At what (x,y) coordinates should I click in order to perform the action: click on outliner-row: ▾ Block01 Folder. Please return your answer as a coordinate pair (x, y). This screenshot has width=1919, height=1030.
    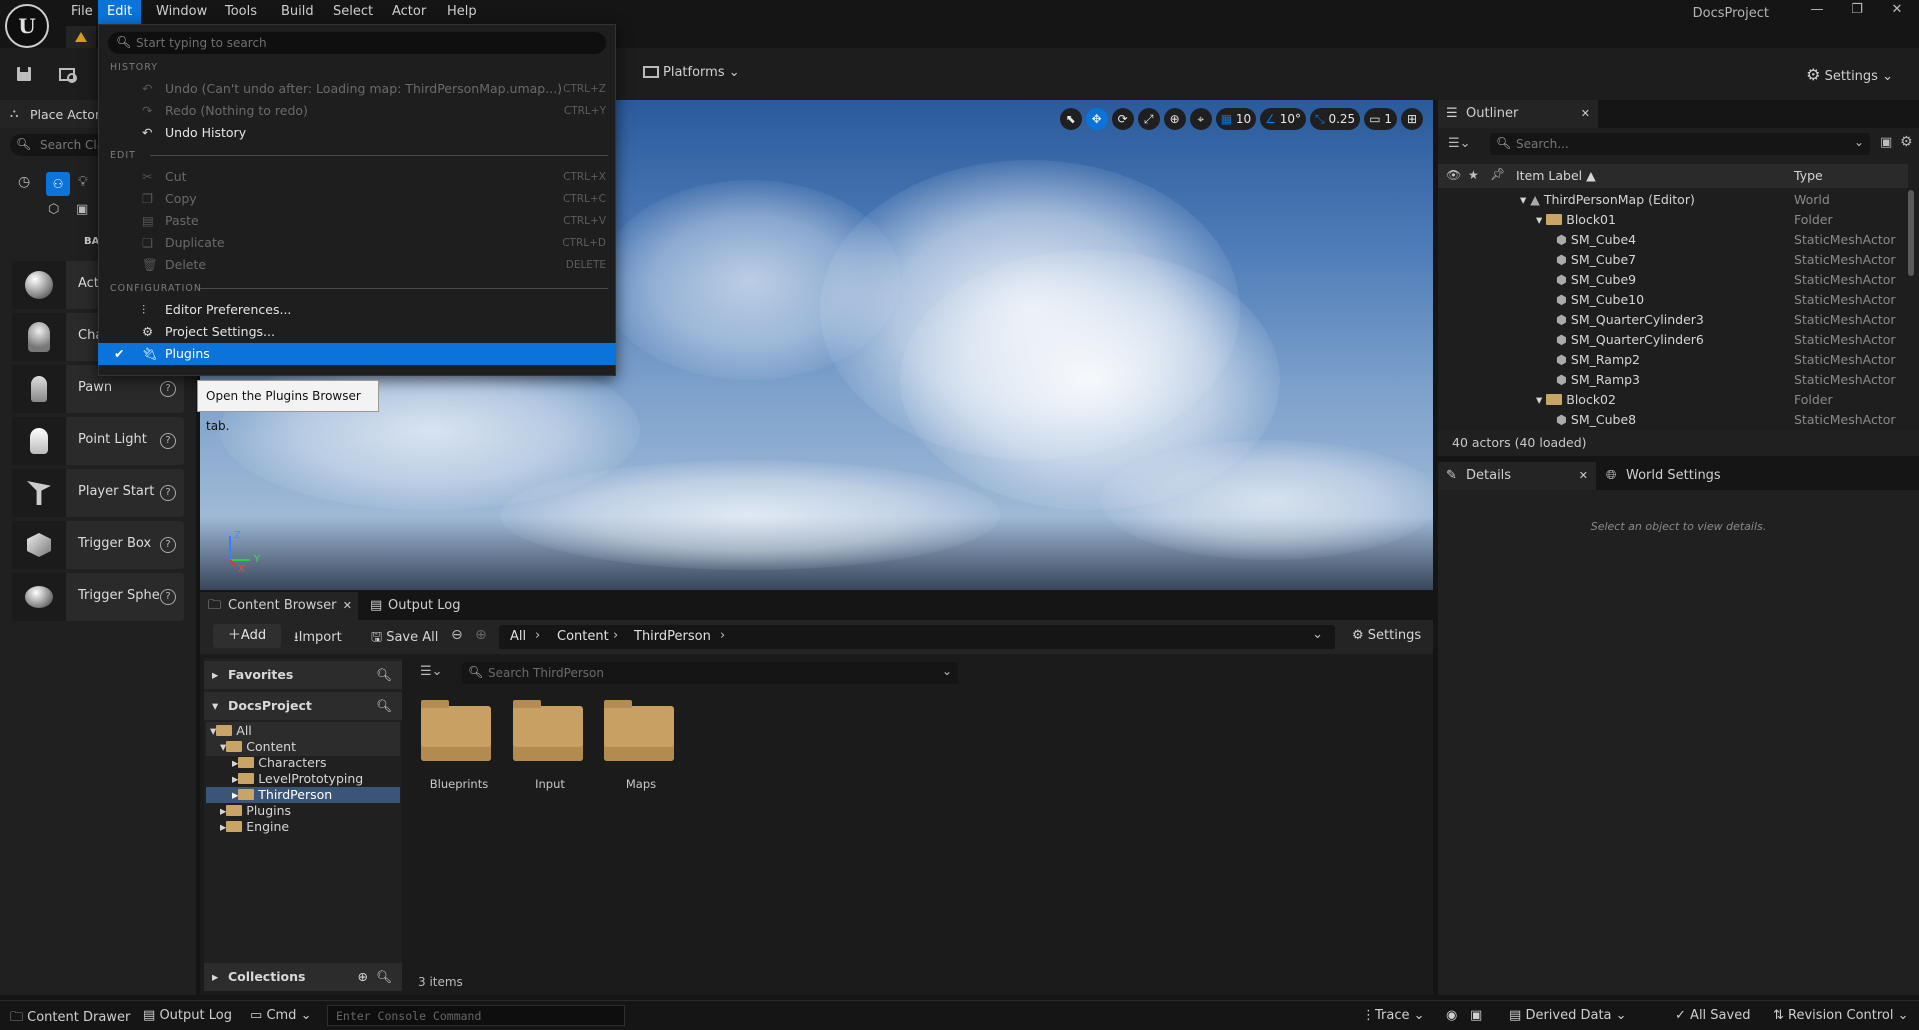
    Looking at the image, I should click on (1673, 220).